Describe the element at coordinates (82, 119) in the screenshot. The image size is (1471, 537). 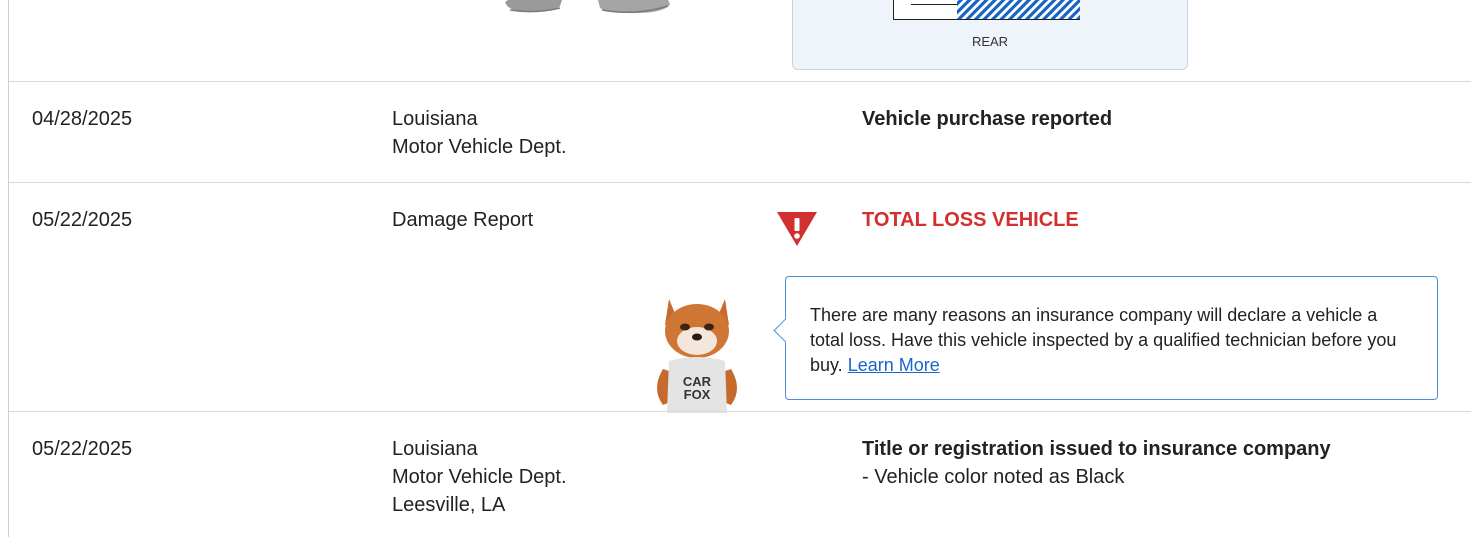
I see `row-date: 04/28/2025` at that location.